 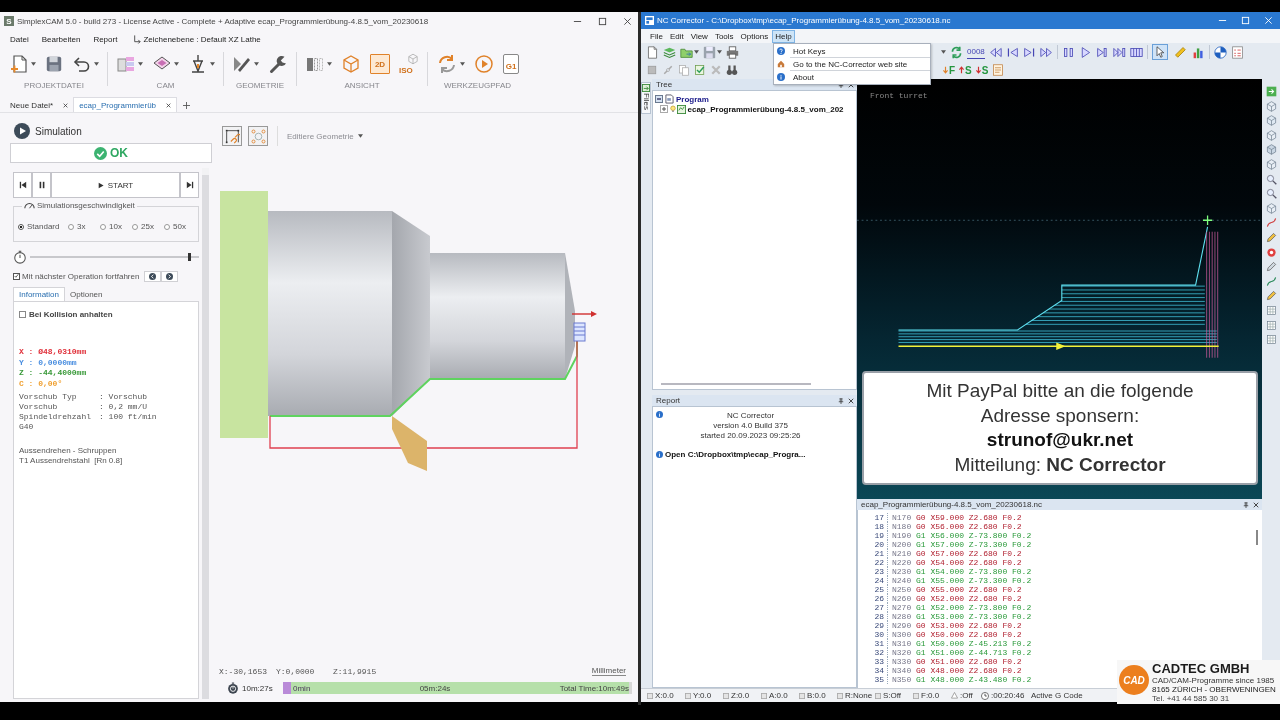 What do you see at coordinates (54, 64) in the screenshot?
I see `save-icon` at bounding box center [54, 64].